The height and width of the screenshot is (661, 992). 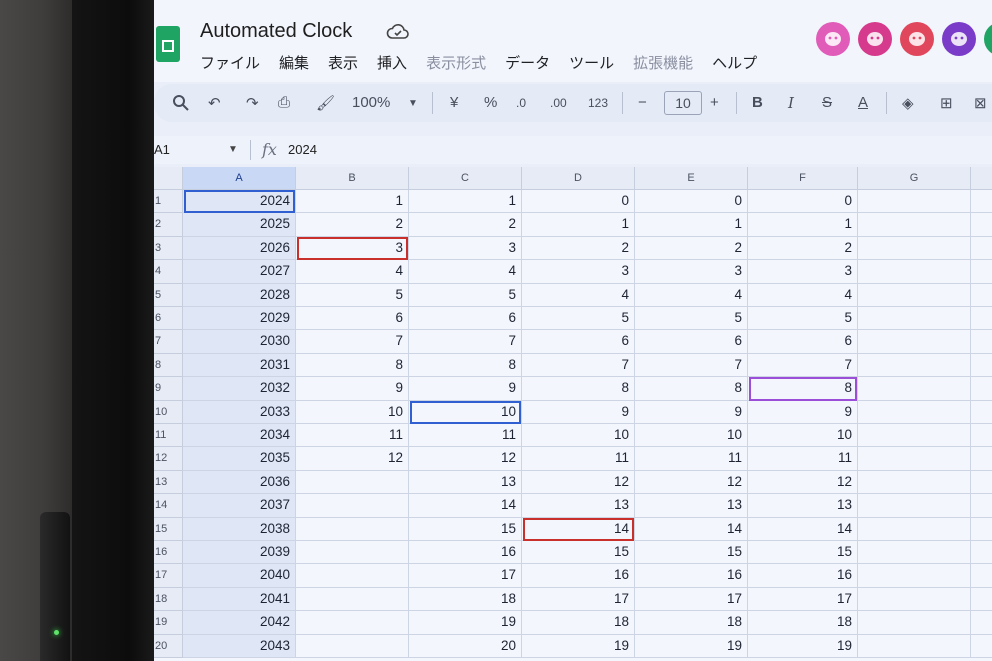 What do you see at coordinates (558, 103) in the screenshot?
I see `increase-decimal-button: .00` at bounding box center [558, 103].